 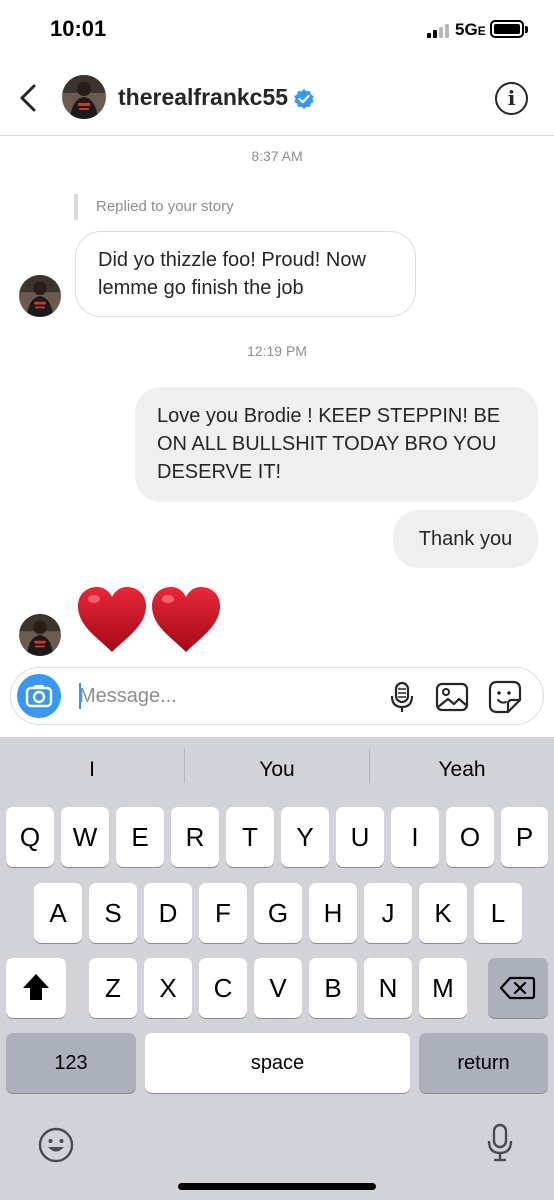 What do you see at coordinates (140, 837) in the screenshot?
I see `key-e: E` at bounding box center [140, 837].